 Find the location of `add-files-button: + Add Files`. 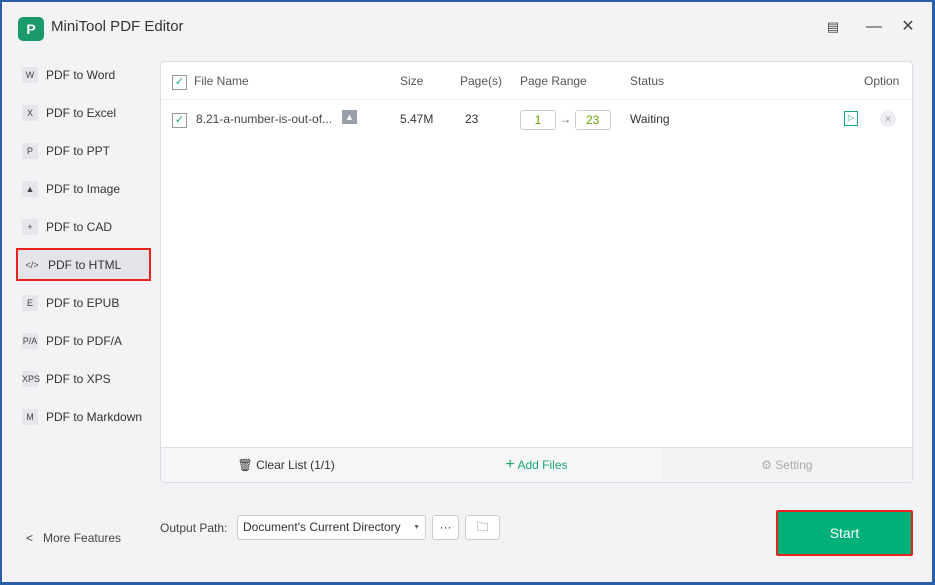

add-files-button: + Add Files is located at coordinates (536, 465).